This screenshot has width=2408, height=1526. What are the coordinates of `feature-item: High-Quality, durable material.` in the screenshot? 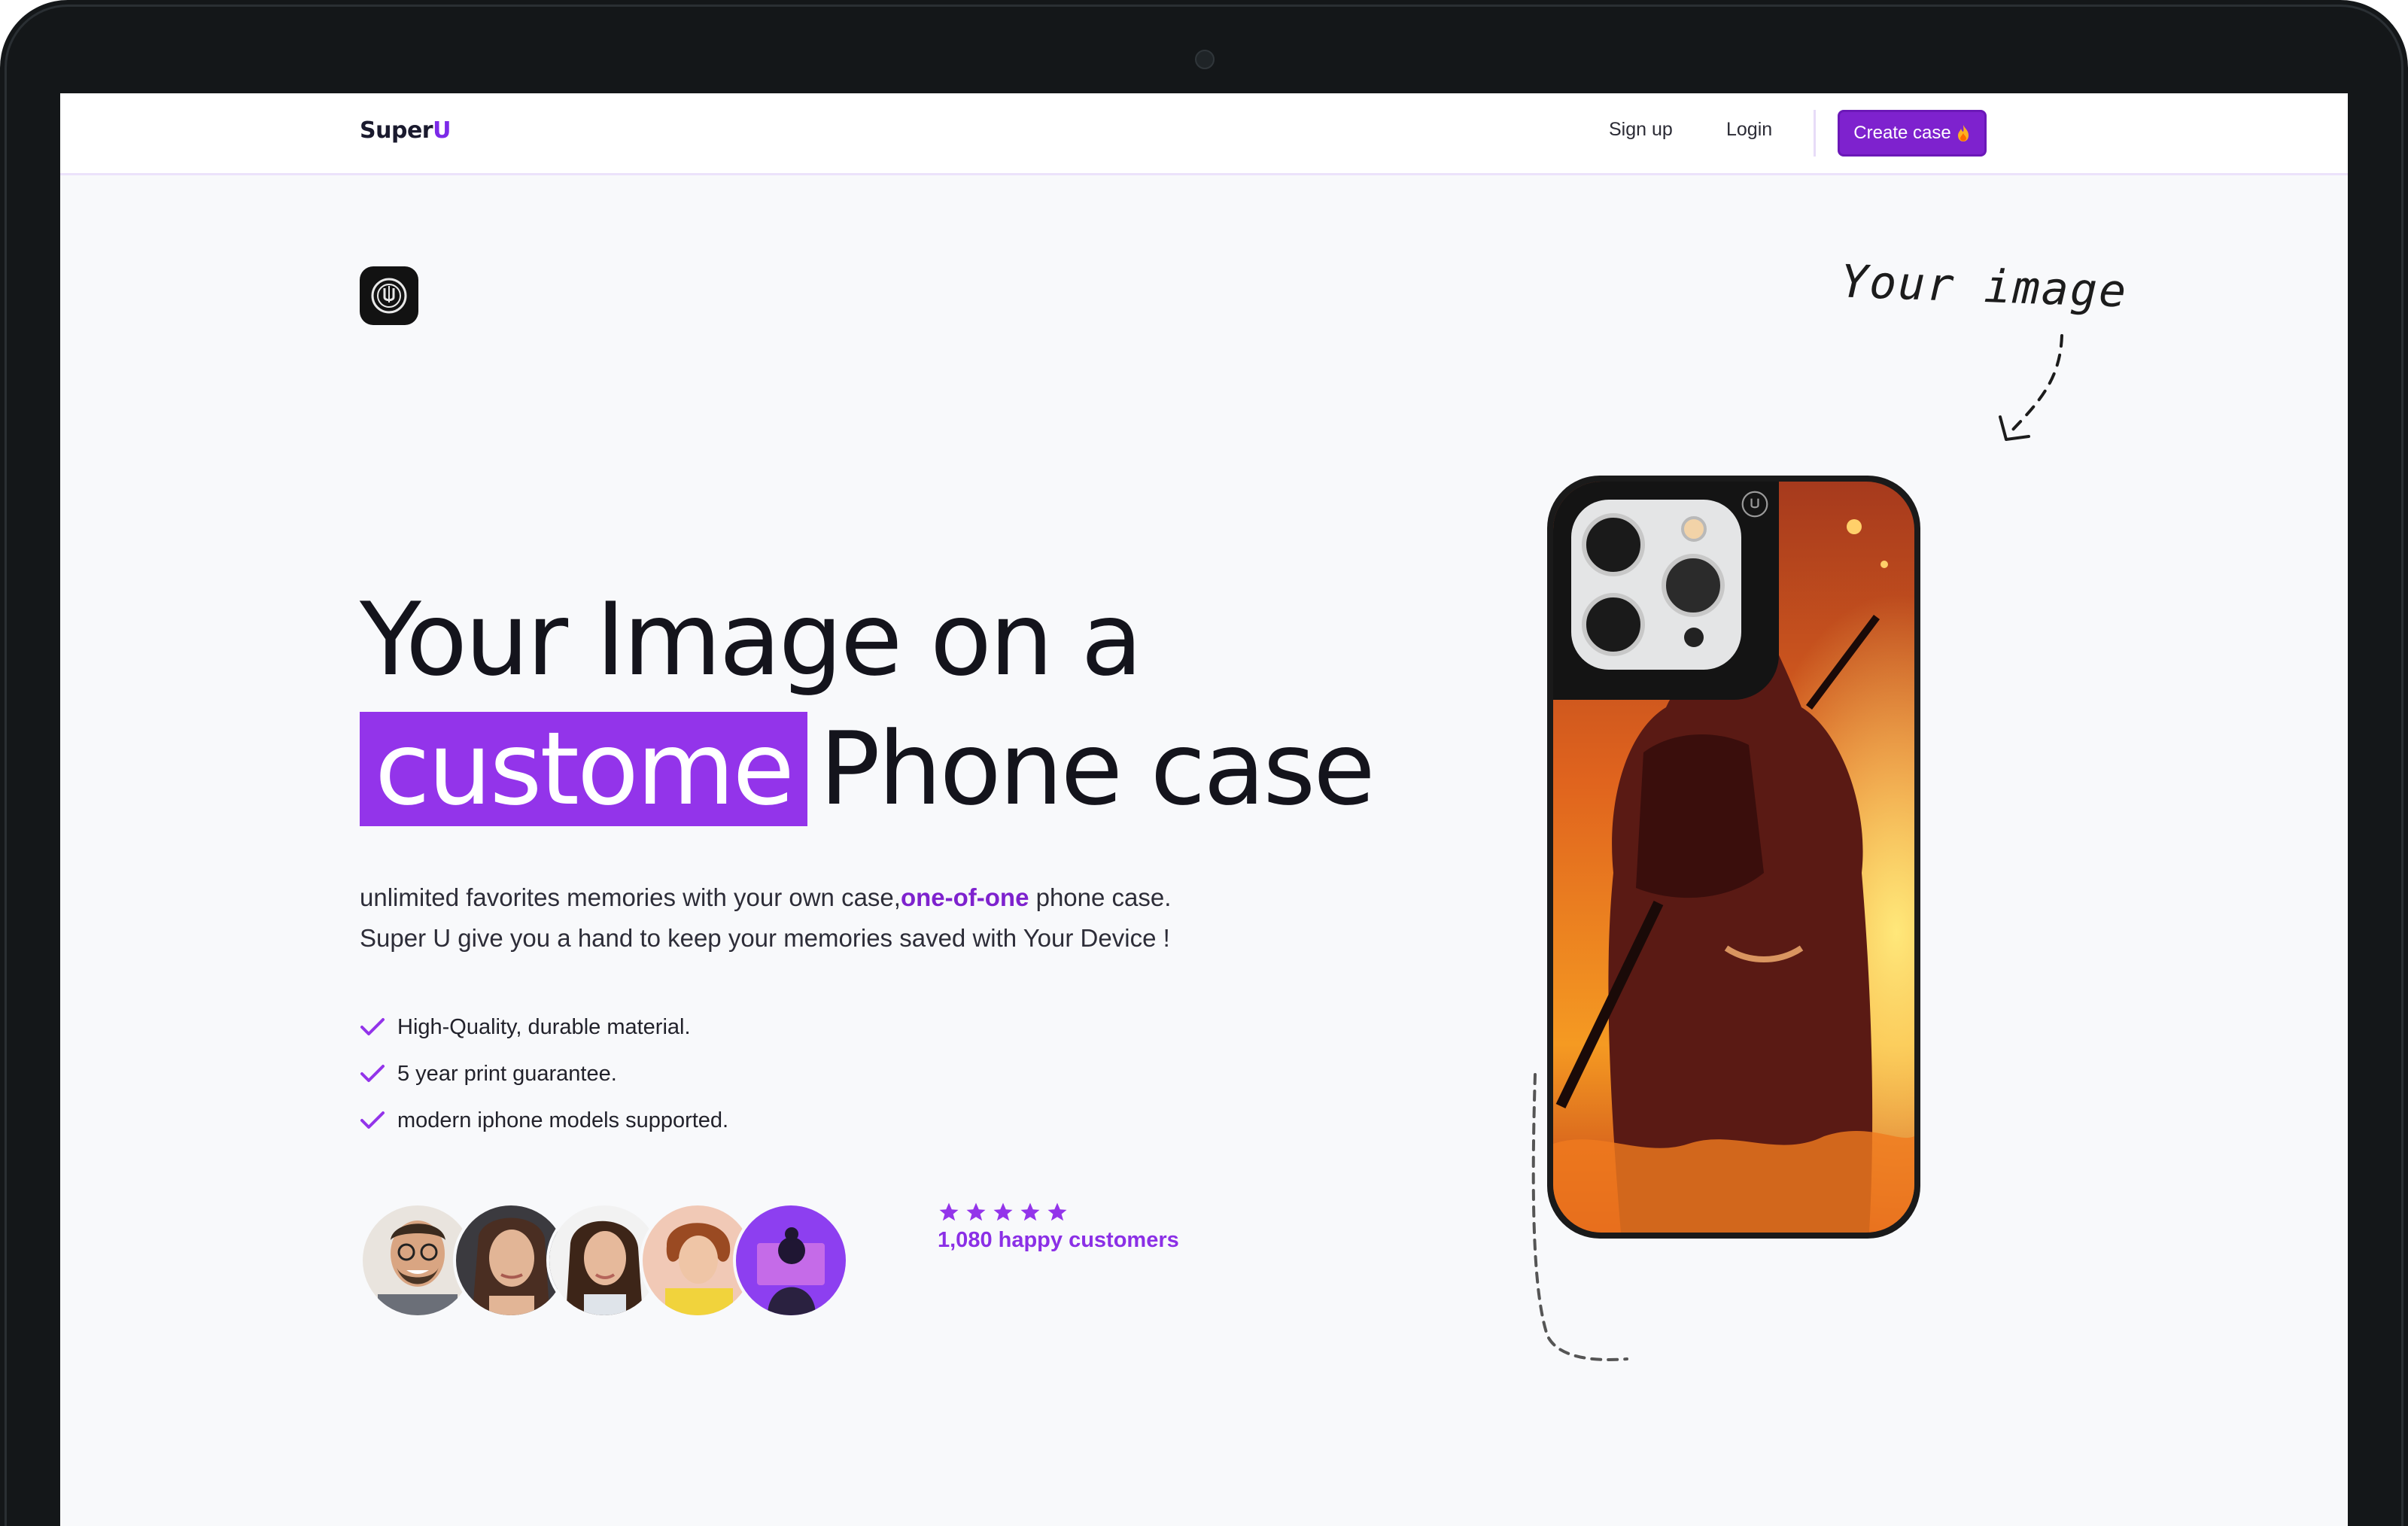 It's located at (544, 1027).